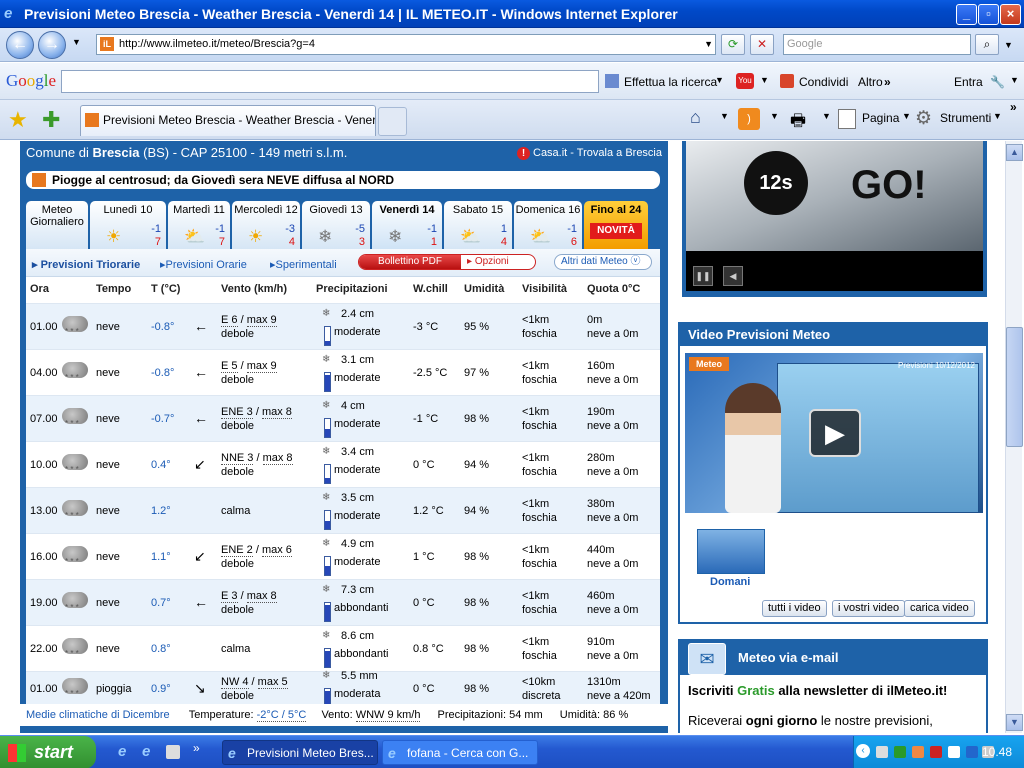 The width and height of the screenshot is (1024, 768). I want to click on condividi-button: Condividi, so click(823, 82).